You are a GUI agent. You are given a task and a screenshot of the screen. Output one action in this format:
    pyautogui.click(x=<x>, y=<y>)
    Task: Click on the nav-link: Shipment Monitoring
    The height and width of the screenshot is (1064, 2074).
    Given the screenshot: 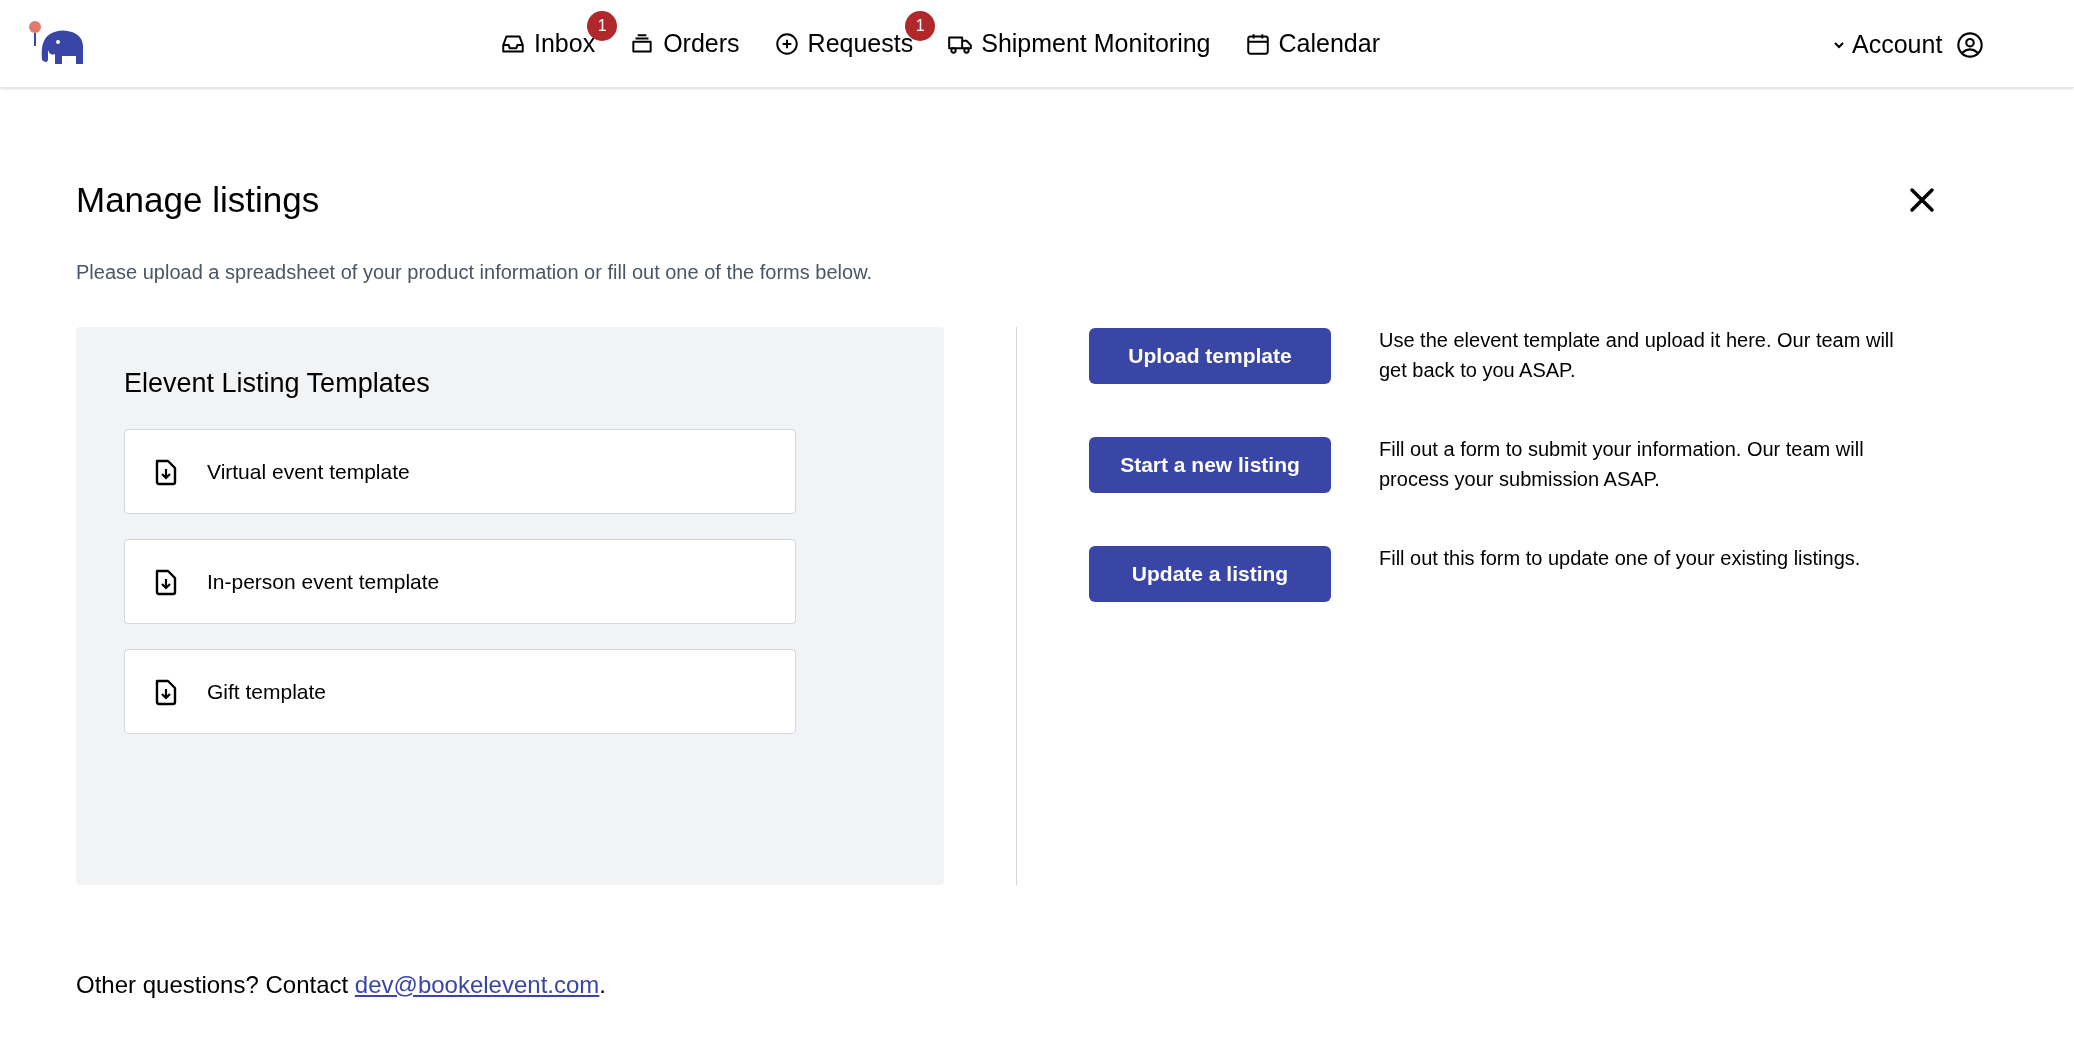 What is the action you would take?
    pyautogui.click(x=1096, y=44)
    